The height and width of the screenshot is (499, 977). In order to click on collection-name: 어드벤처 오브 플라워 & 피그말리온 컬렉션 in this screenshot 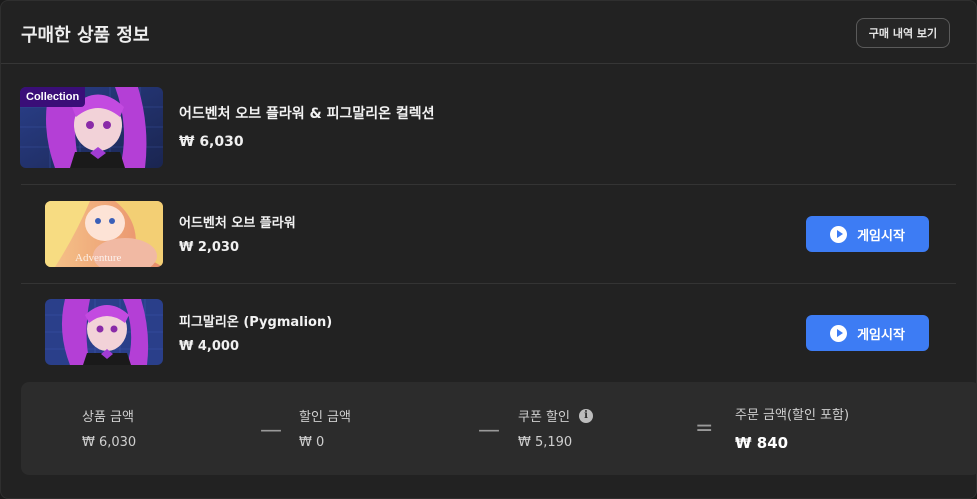, I will do `click(307, 114)`.